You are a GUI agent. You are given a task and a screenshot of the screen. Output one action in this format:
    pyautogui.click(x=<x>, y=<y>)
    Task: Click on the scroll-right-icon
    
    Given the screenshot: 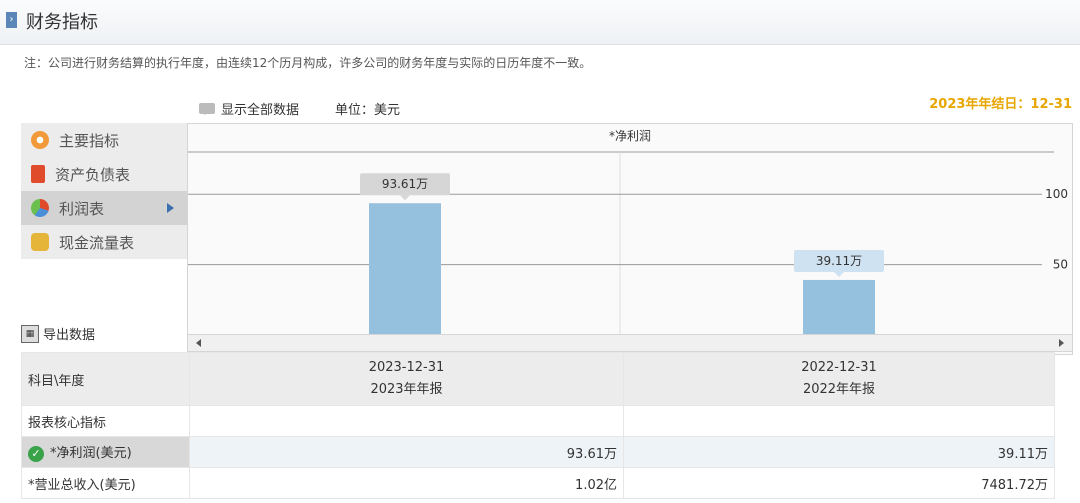 What is the action you would take?
    pyautogui.click(x=1063, y=343)
    